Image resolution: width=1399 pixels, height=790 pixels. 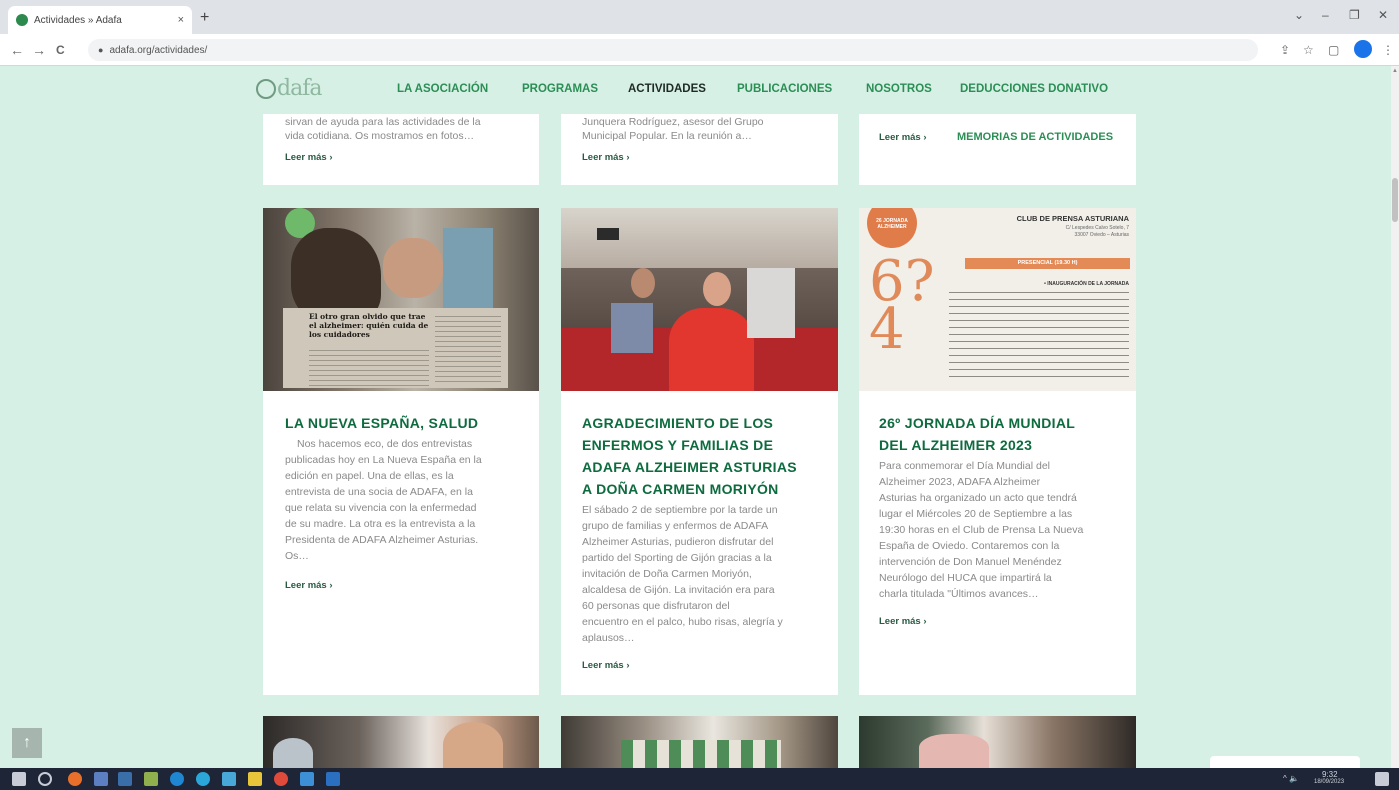 What do you see at coordinates (1299, 15) in the screenshot?
I see `tab-search-icon: ⌄` at bounding box center [1299, 15].